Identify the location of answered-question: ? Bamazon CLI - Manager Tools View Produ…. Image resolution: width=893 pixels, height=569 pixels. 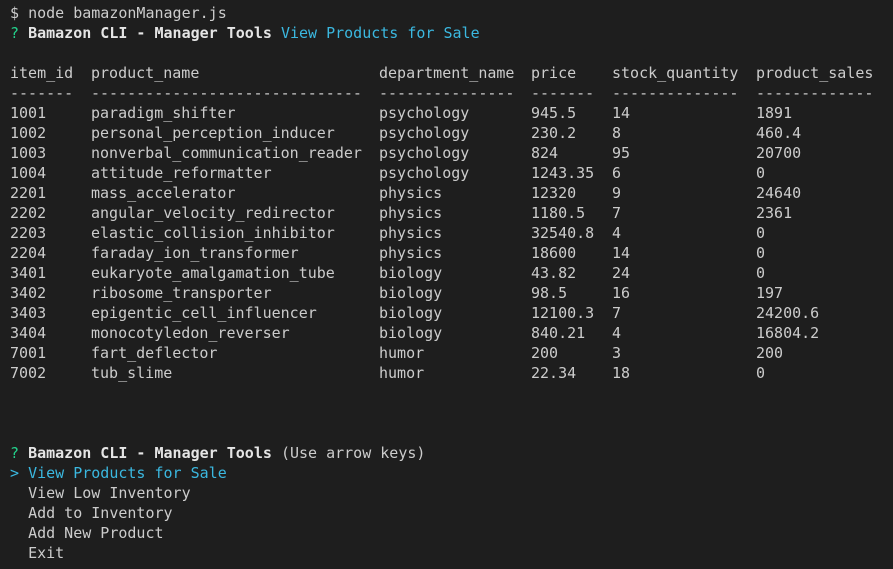
(245, 33).